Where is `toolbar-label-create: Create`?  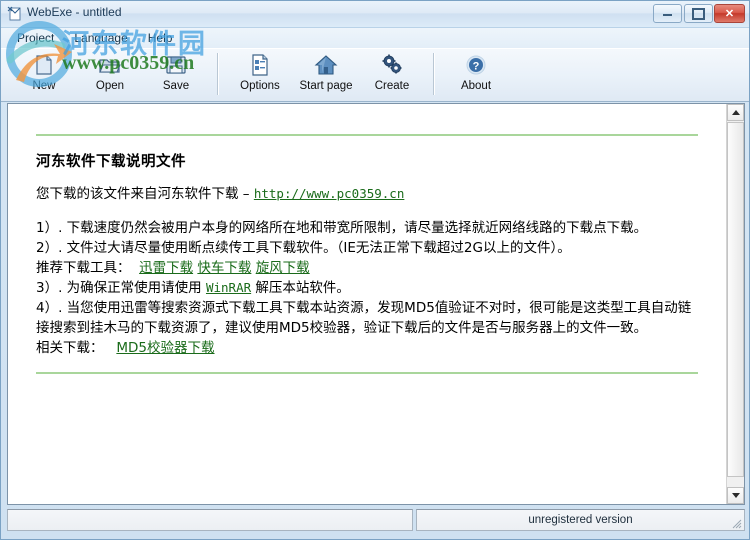 toolbar-label-create: Create is located at coordinates (392, 86).